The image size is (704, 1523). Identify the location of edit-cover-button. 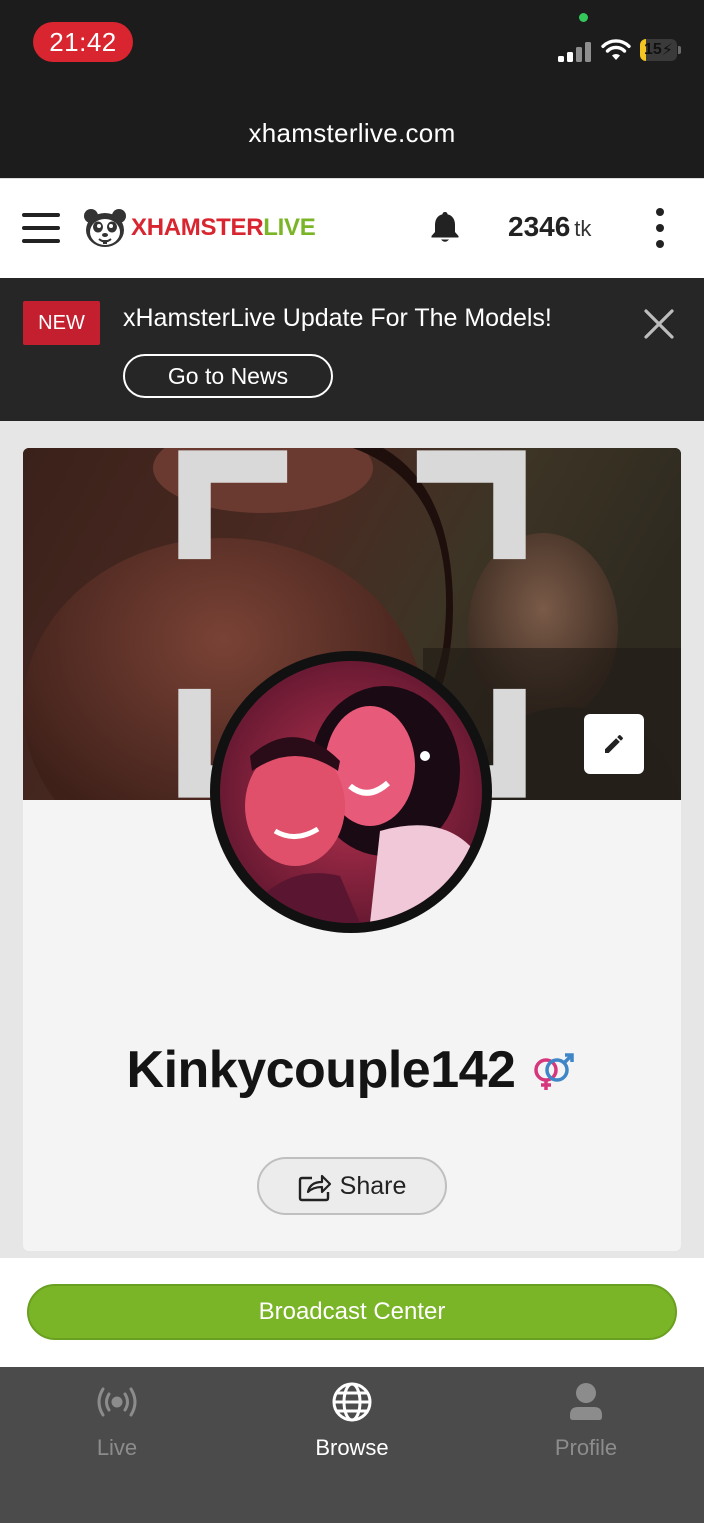
(614, 744).